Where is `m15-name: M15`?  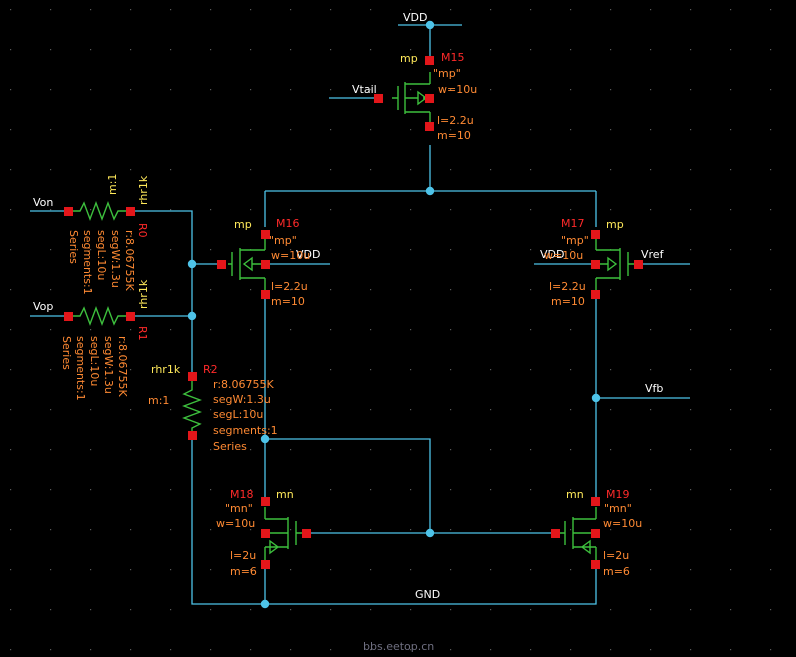
m15-name: M15 is located at coordinates (453, 57).